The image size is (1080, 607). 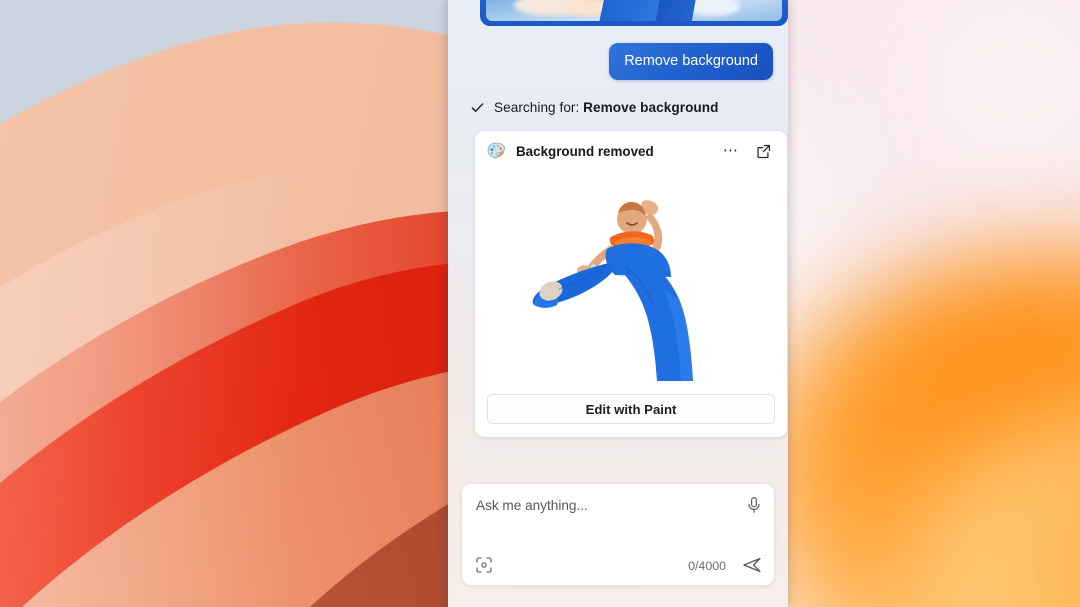 What do you see at coordinates (707, 566) in the screenshot?
I see `character-counter: 0/4000` at bounding box center [707, 566].